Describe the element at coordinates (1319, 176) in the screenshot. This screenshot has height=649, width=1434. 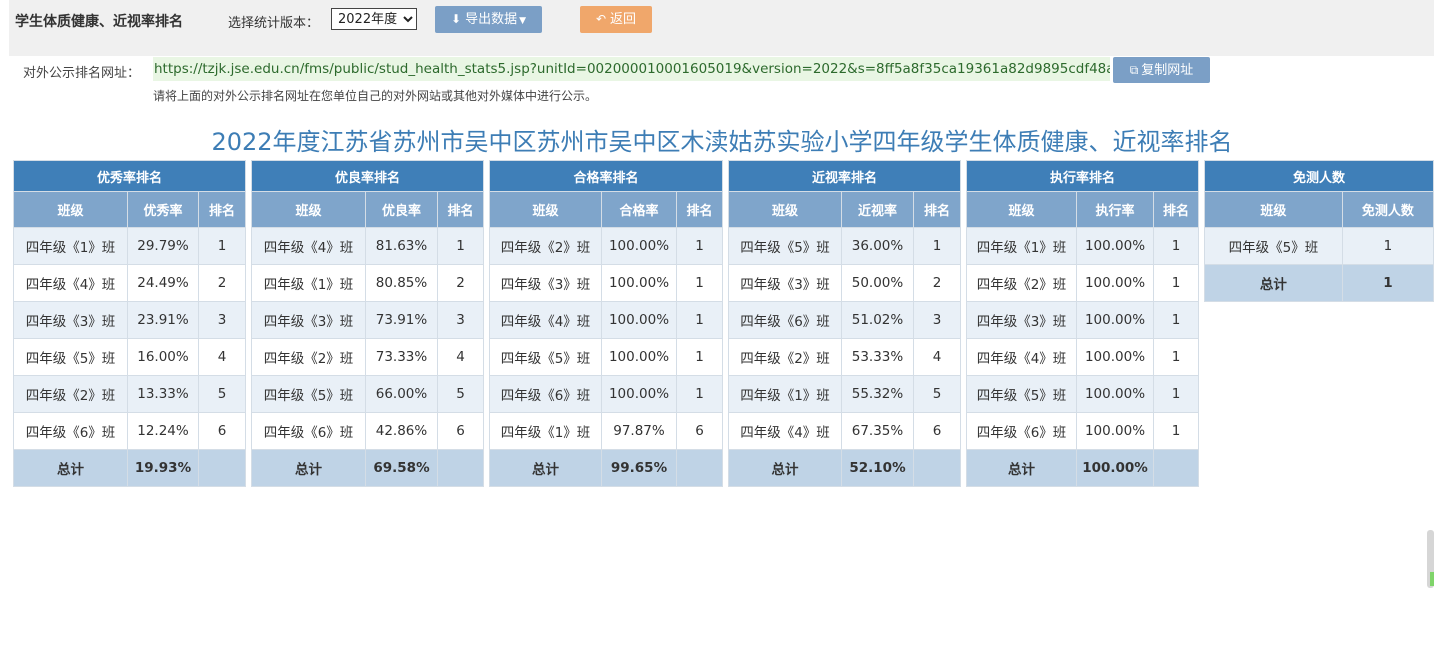
I see `table-title: 免测人数` at that location.